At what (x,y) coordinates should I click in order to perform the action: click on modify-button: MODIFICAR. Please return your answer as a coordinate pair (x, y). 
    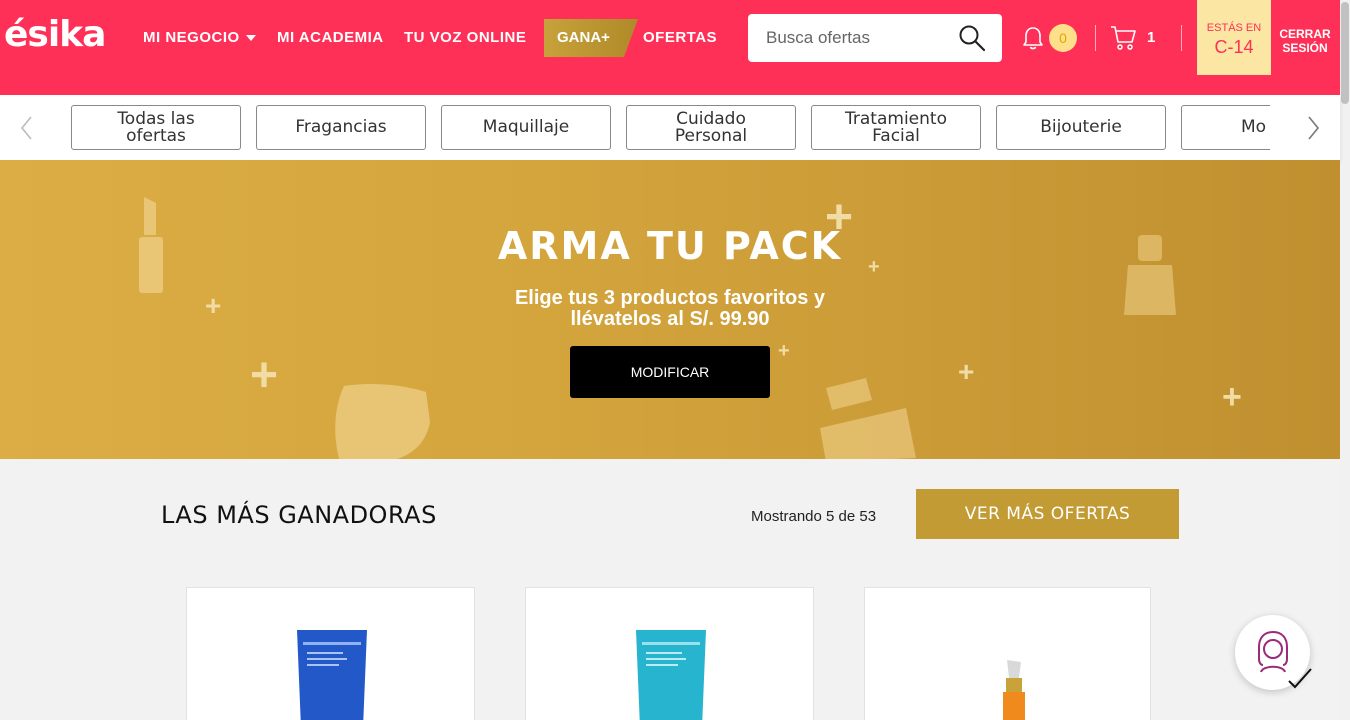
    Looking at the image, I should click on (670, 372).